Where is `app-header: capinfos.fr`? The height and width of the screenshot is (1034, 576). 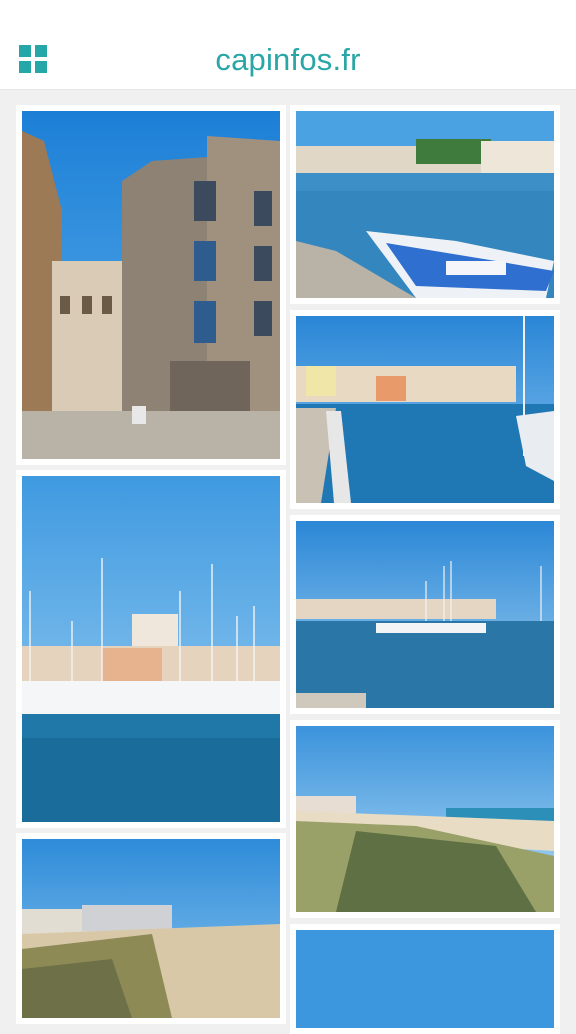
app-header: capinfos.fr is located at coordinates (288, 45).